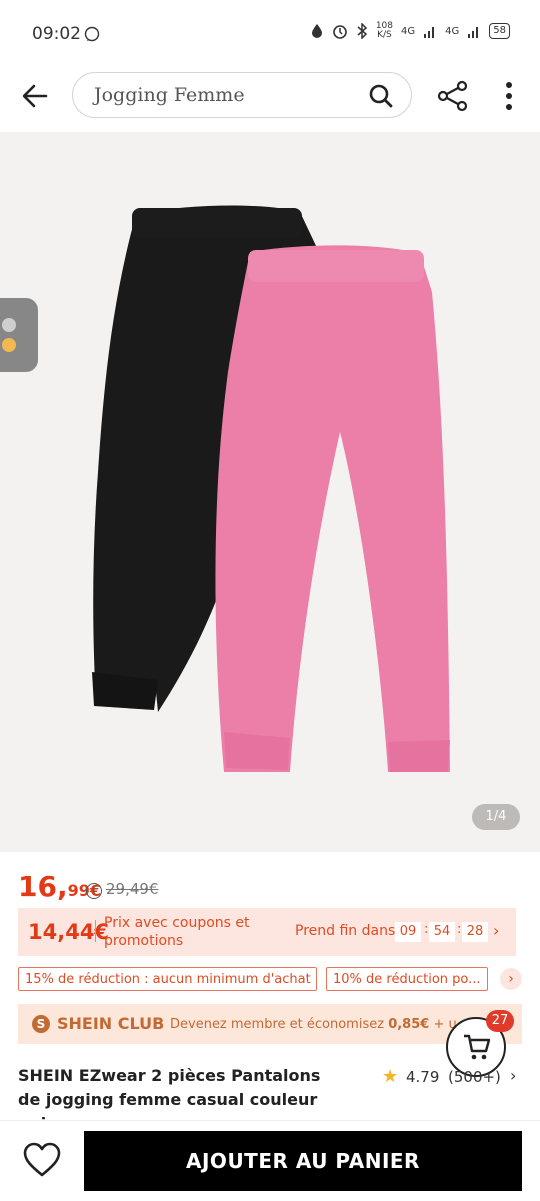 The height and width of the screenshot is (1201, 540). I want to click on floating-side-widget, so click(19, 335).